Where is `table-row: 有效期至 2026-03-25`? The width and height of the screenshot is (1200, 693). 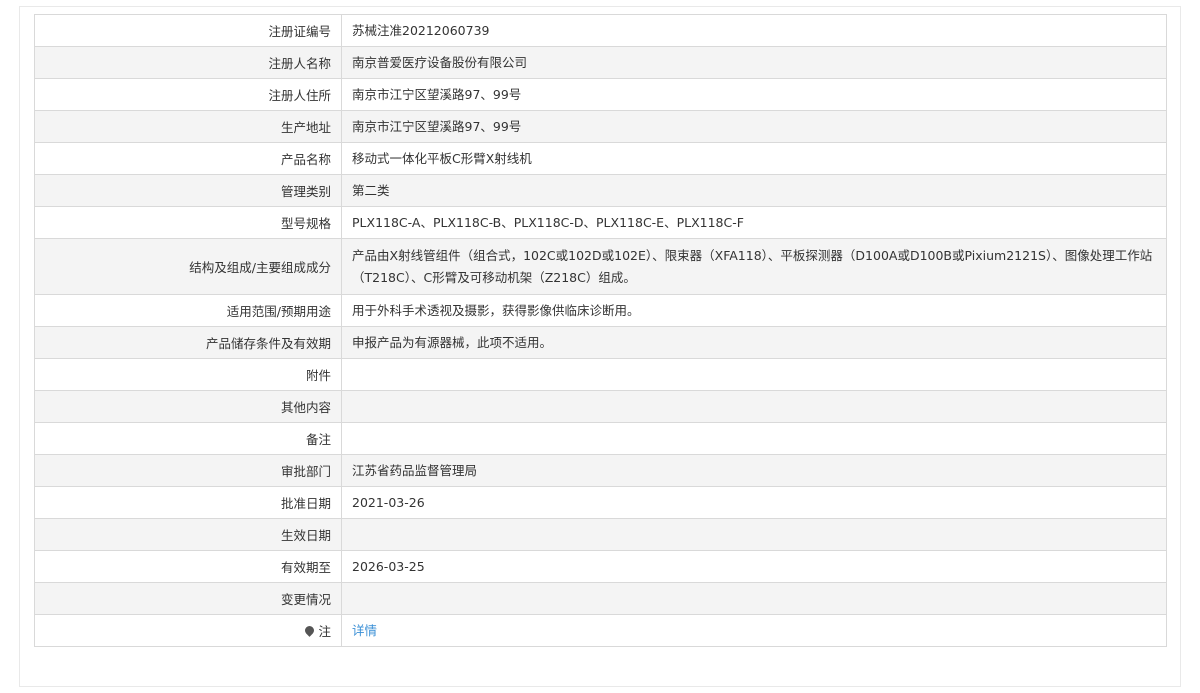 table-row: 有效期至 2026-03-25 is located at coordinates (600, 566).